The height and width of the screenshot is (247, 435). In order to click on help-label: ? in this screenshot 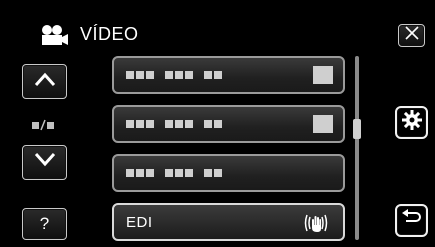, I will do `click(44, 223)`.